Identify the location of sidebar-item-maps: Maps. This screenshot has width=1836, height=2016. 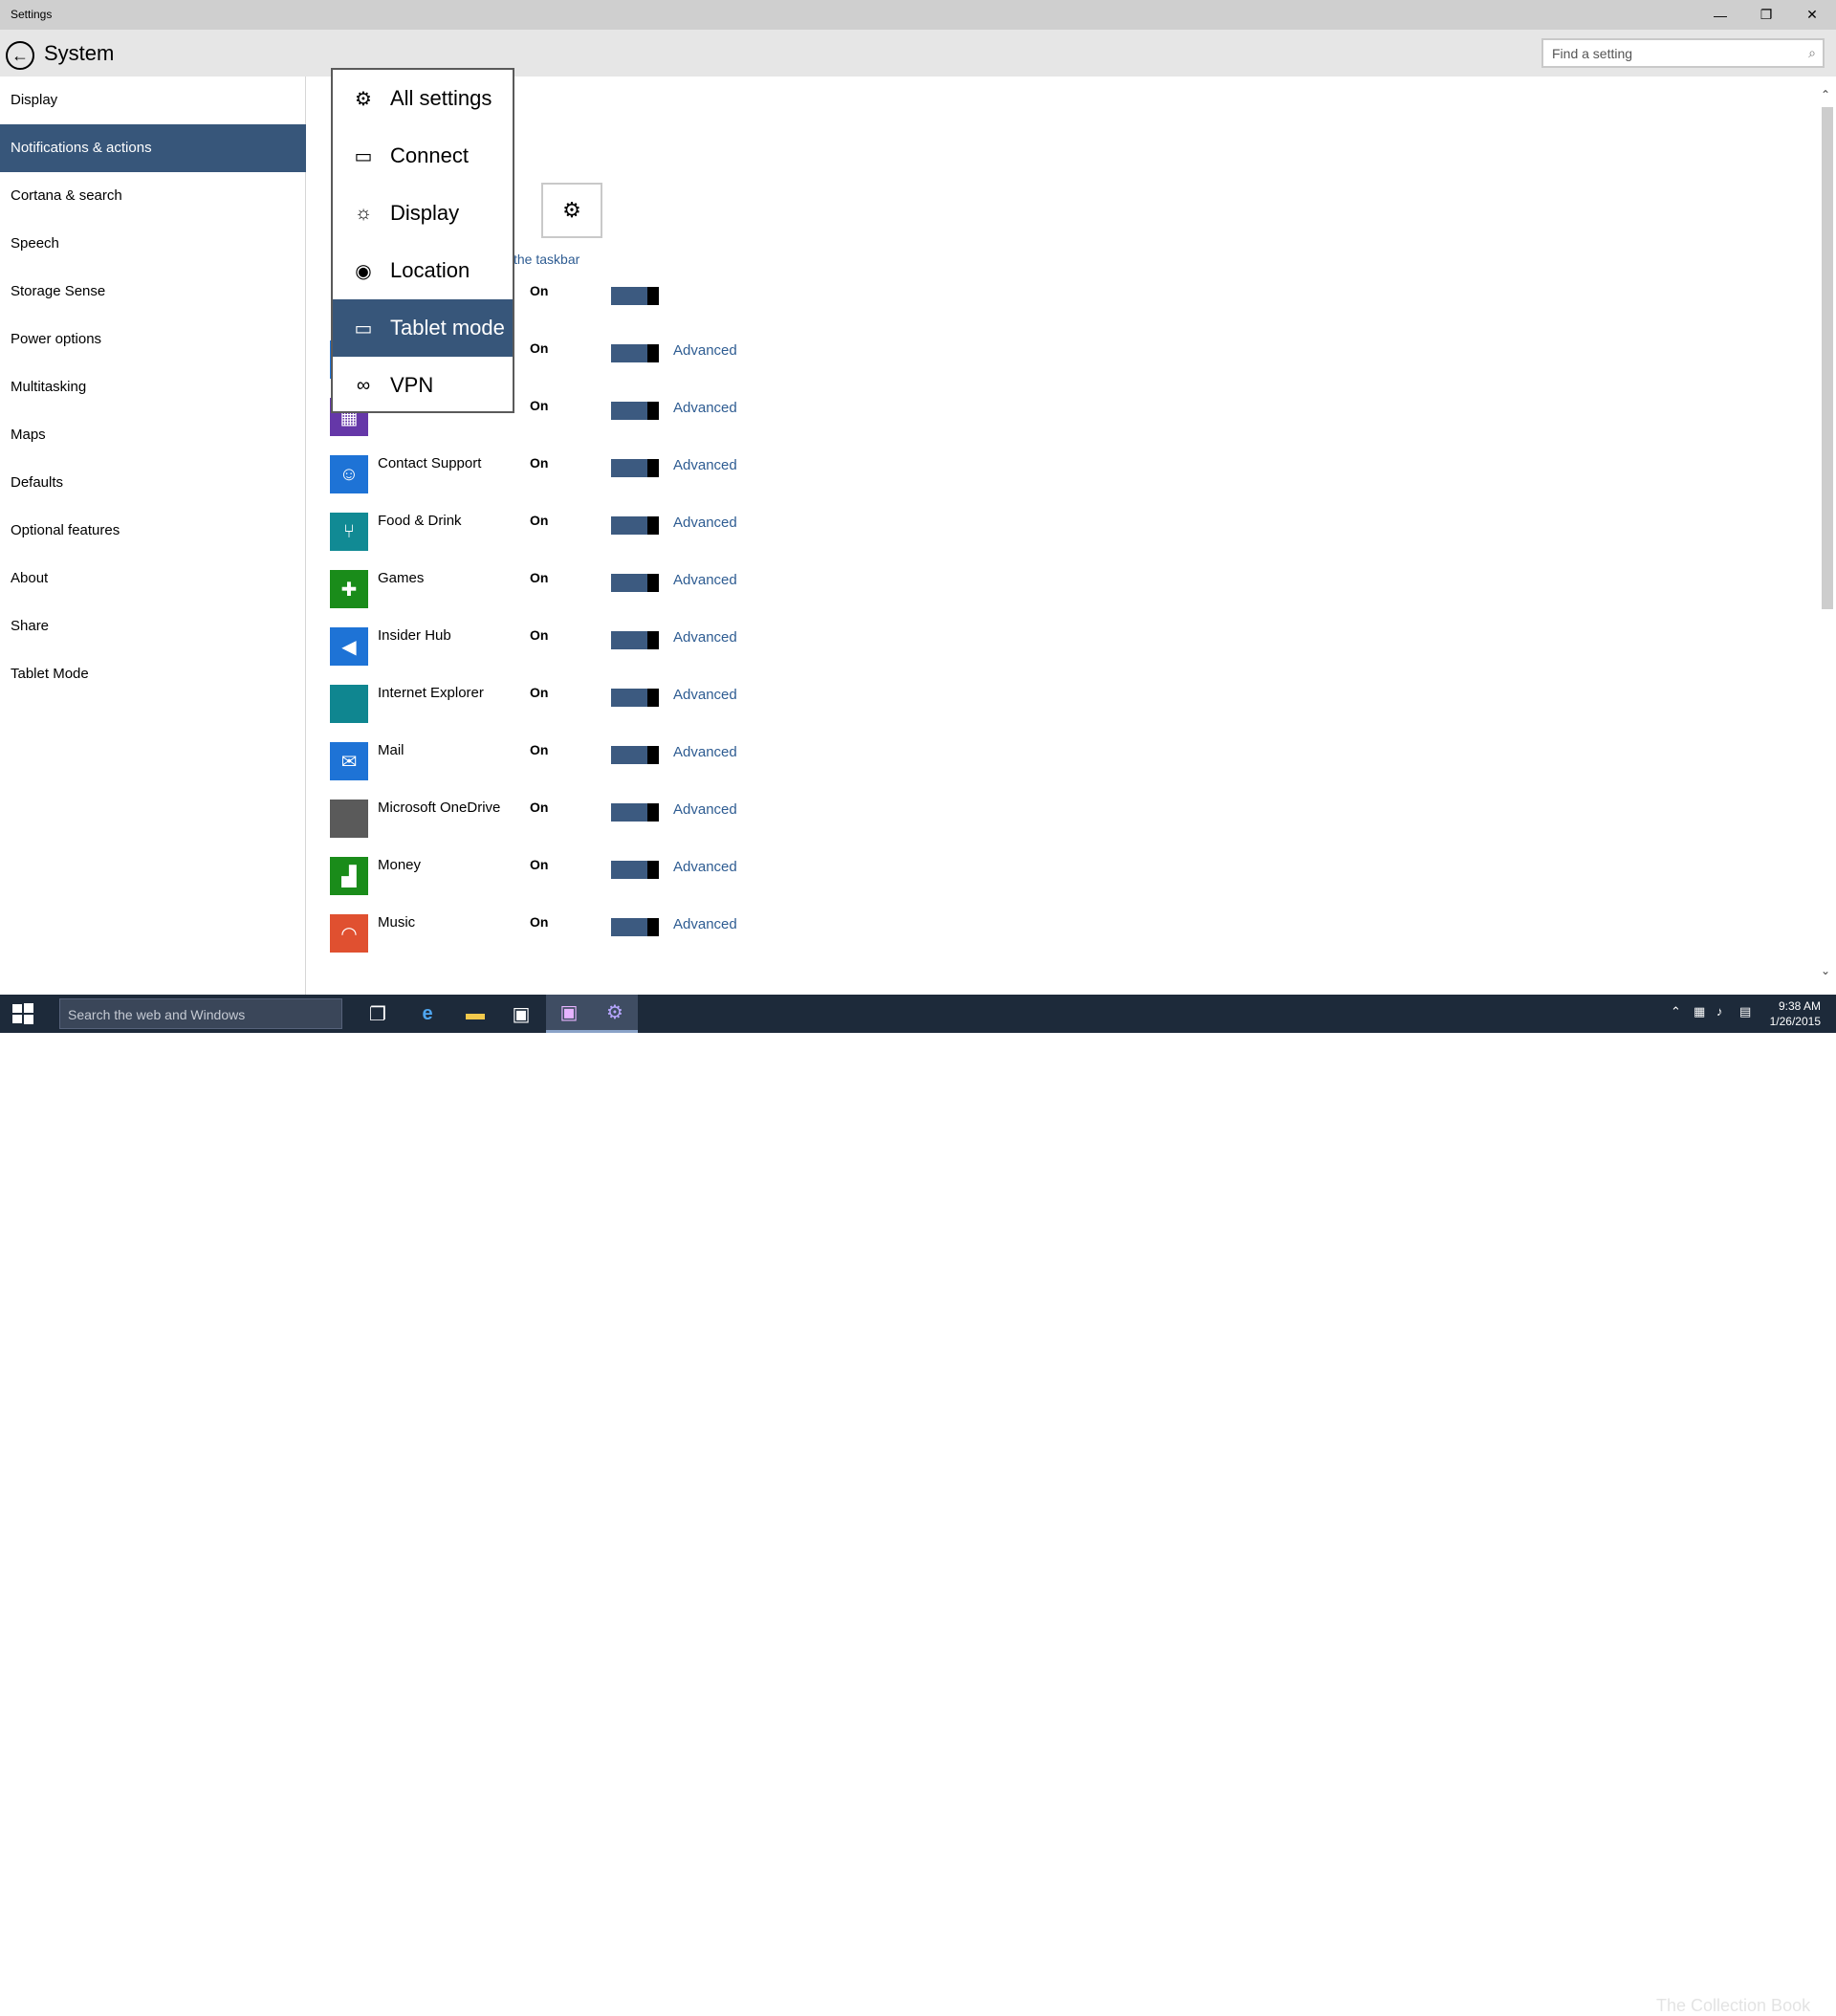
(153, 435).